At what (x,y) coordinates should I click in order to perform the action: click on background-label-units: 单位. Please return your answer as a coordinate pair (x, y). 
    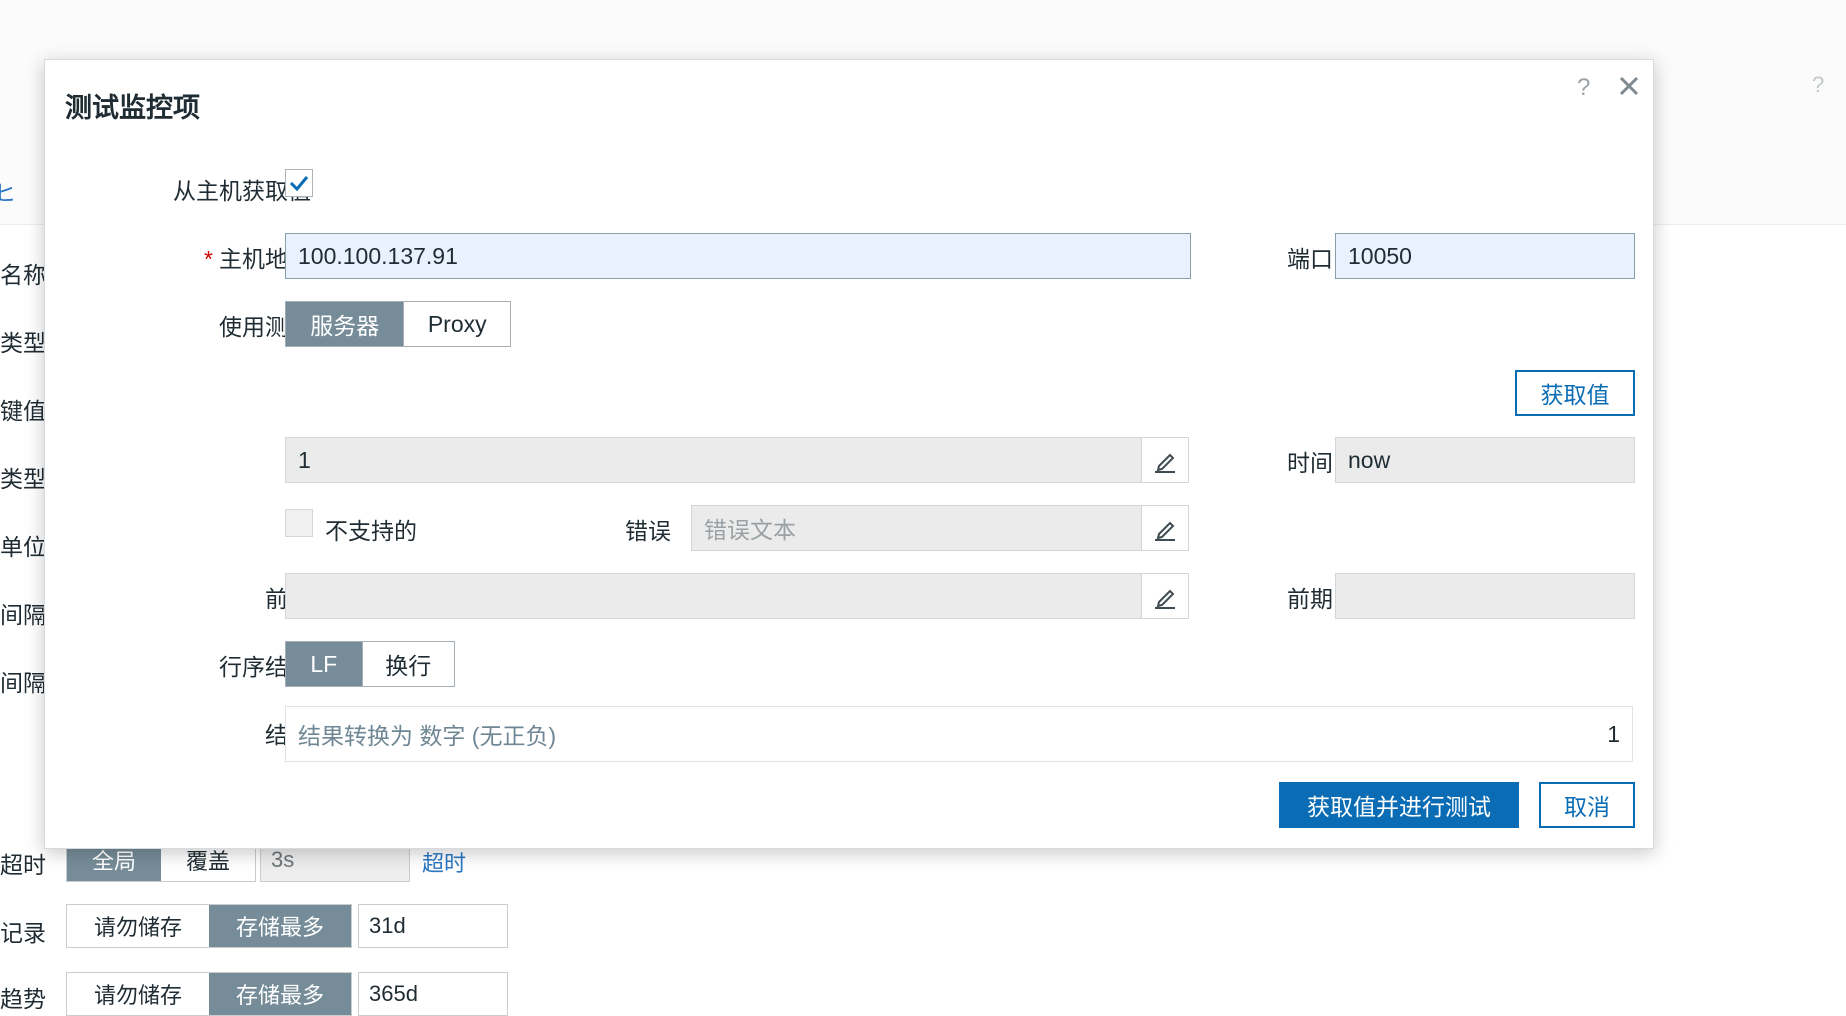
    Looking at the image, I should click on (23, 547).